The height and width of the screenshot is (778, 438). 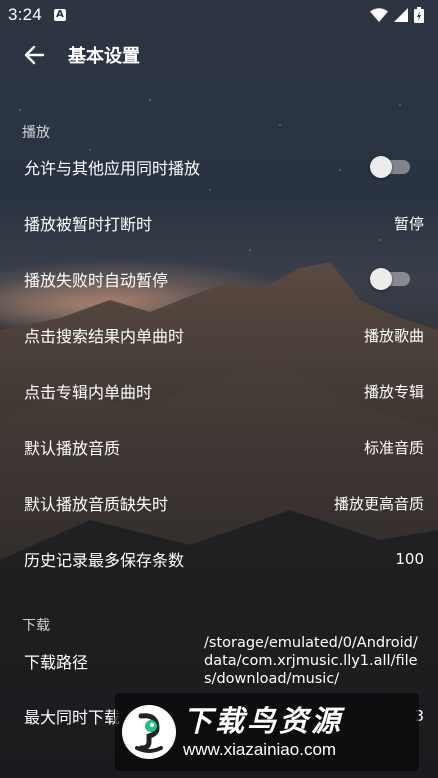 What do you see at coordinates (96, 280) in the screenshot?
I see `setting-label: 播放失败时自动暂停` at bounding box center [96, 280].